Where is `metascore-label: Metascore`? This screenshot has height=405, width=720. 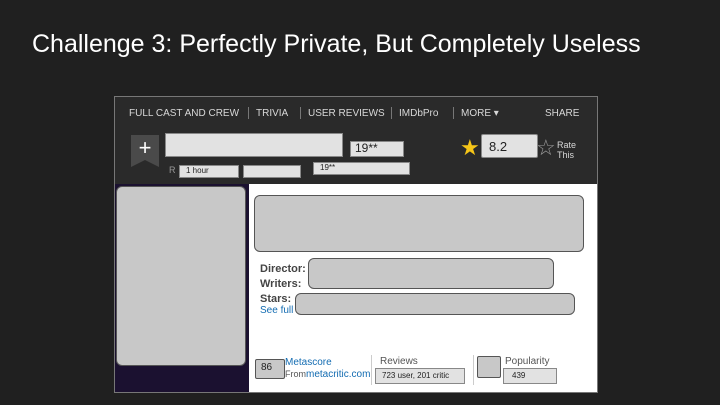 metascore-label: Metascore is located at coordinates (308, 362).